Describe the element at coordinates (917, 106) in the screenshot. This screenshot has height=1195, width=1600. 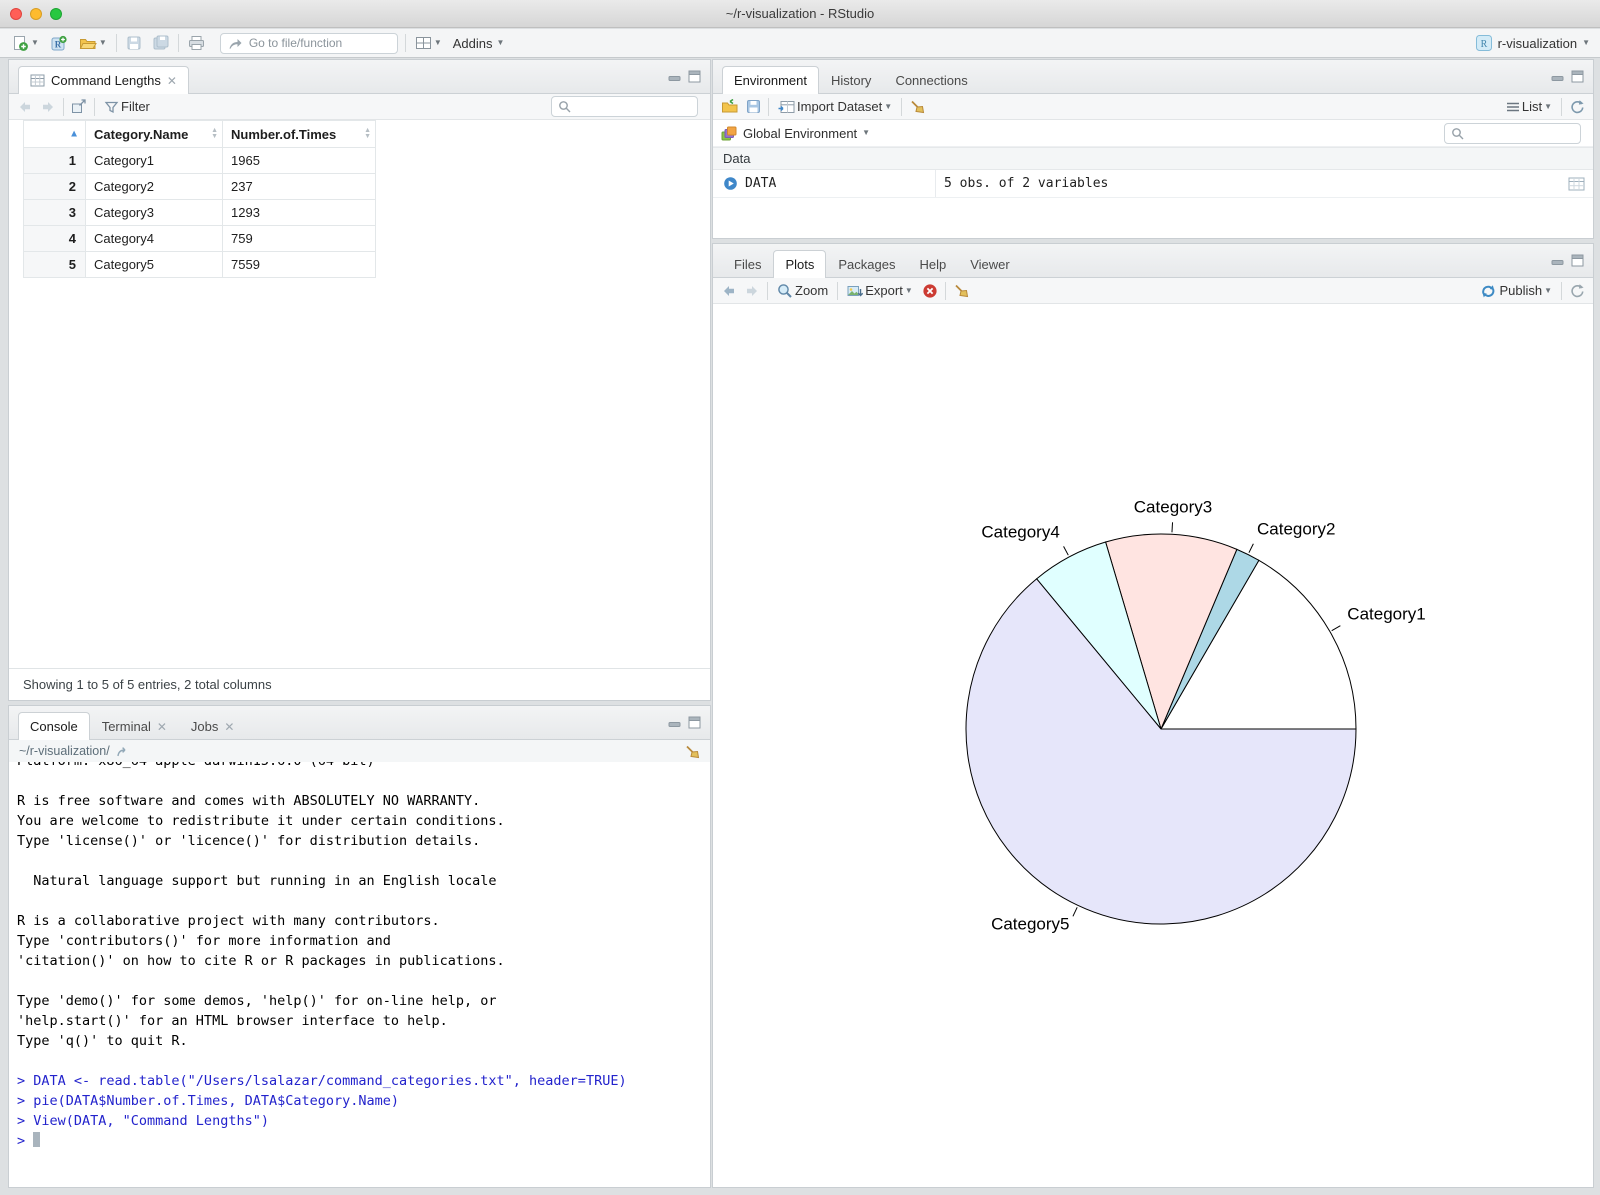
I see `clear-environment-broom-icon` at that location.